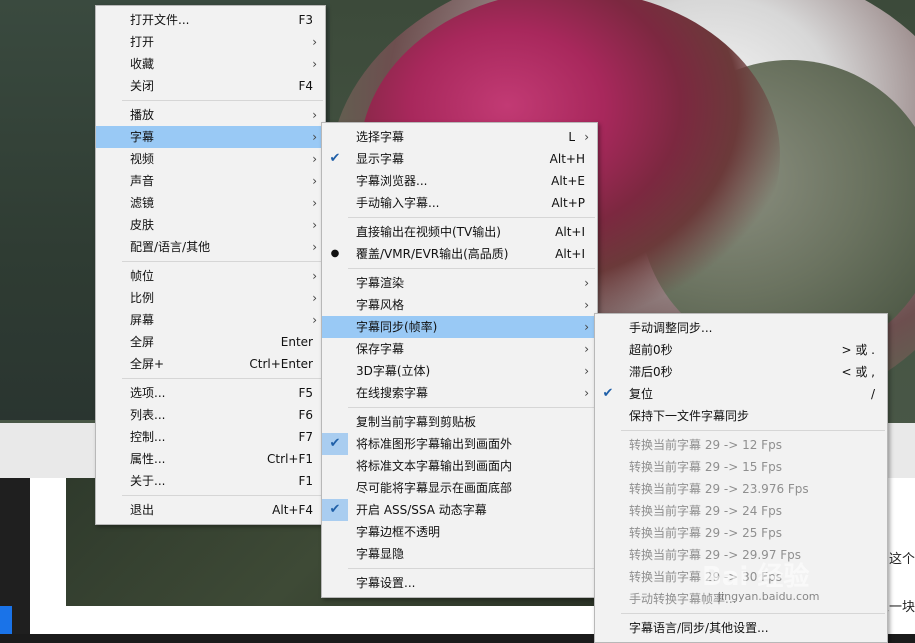 The height and width of the screenshot is (643, 915). I want to click on menu-item-label: 选择字幕, so click(380, 137).